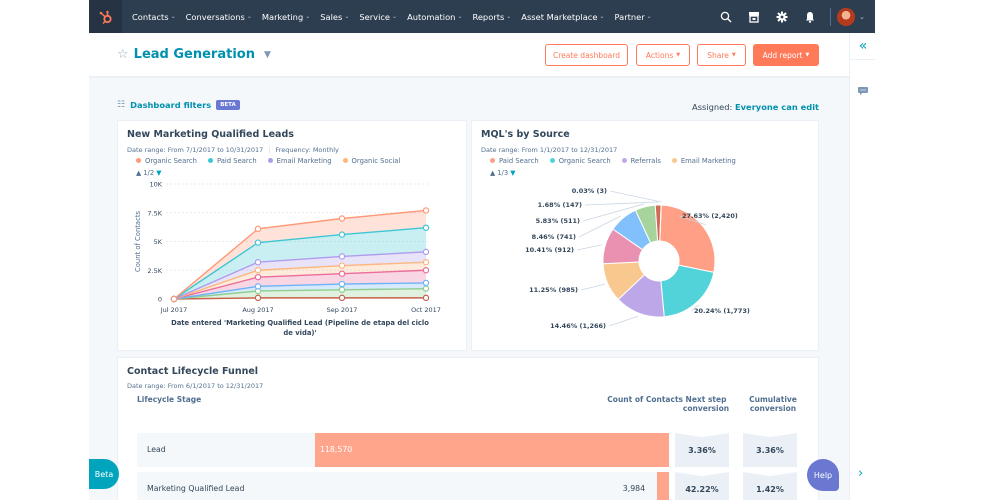 The width and height of the screenshot is (1000, 500). Describe the element at coordinates (334, 17) in the screenshot. I see `nav-item-sales: Sales ⌄` at that location.